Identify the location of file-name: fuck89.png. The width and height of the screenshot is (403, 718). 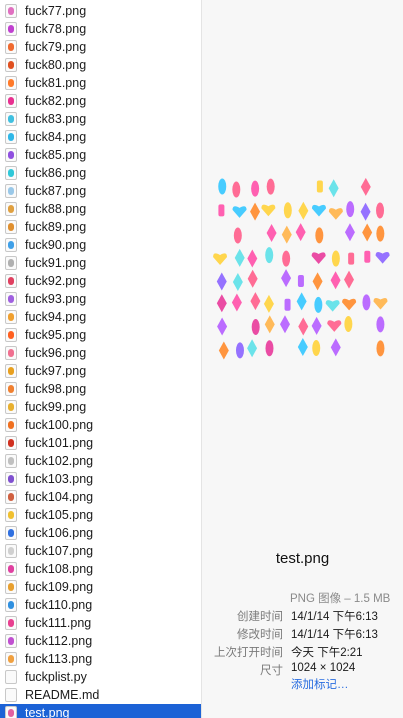
(56, 227).